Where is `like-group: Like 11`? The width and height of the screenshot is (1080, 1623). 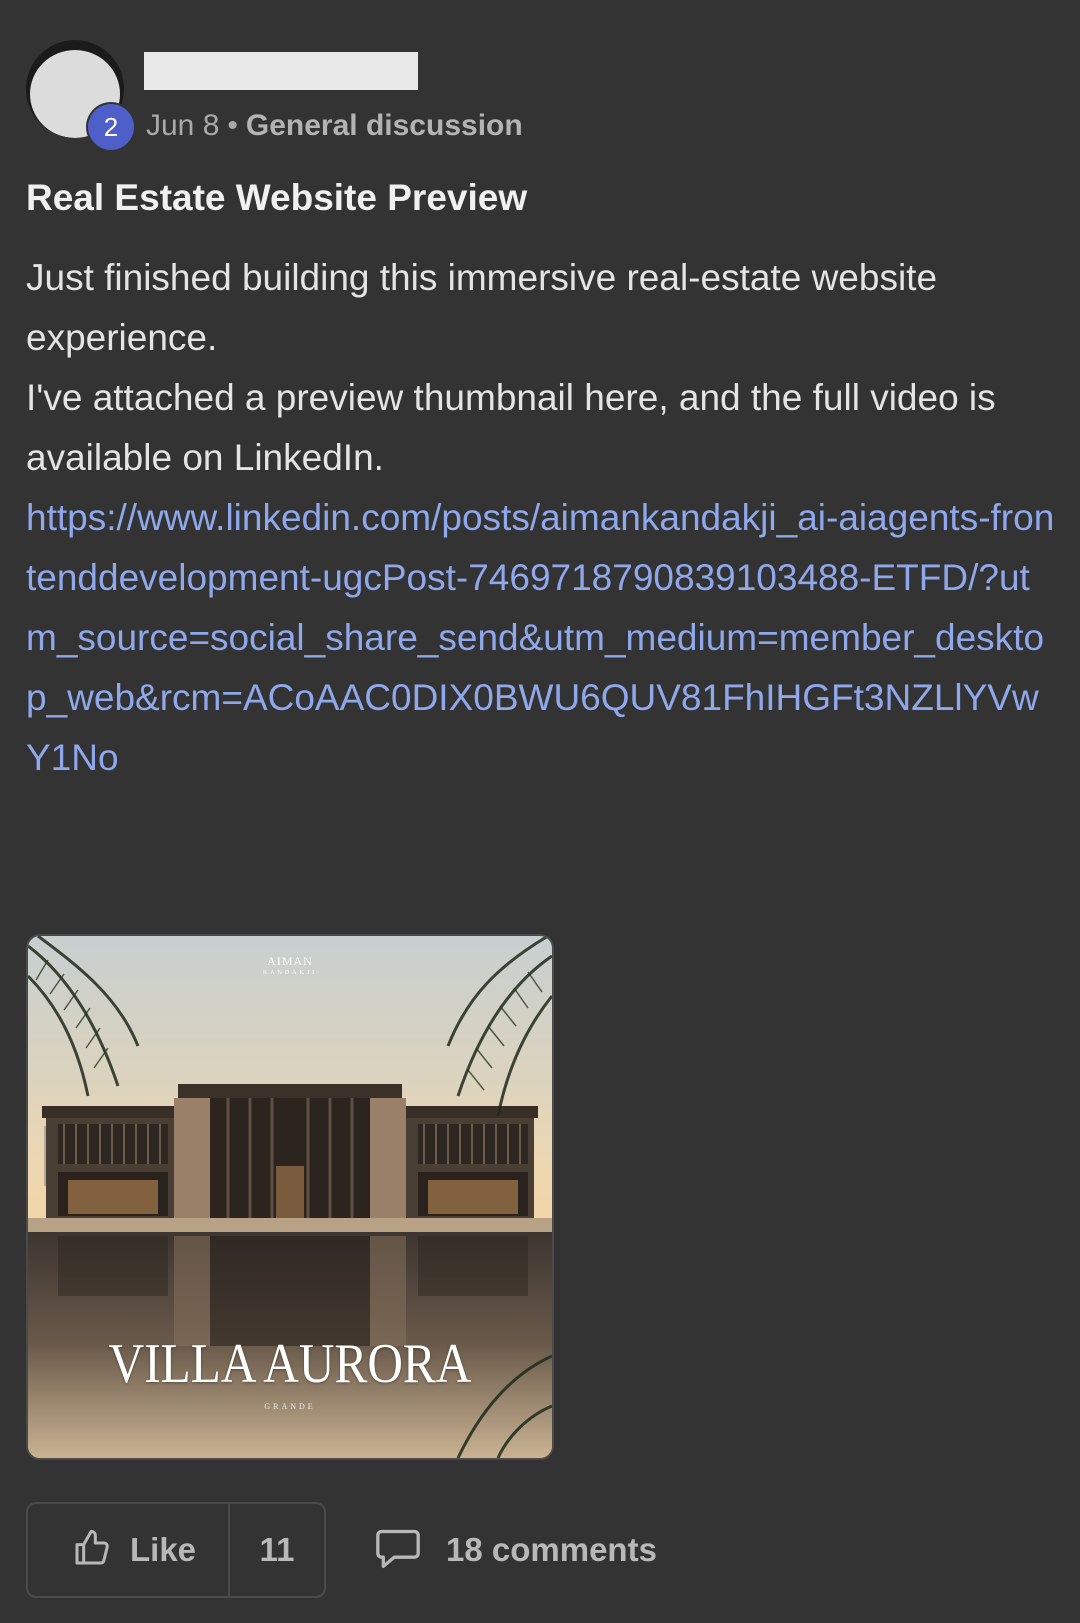 like-group: Like 11 is located at coordinates (176, 1550).